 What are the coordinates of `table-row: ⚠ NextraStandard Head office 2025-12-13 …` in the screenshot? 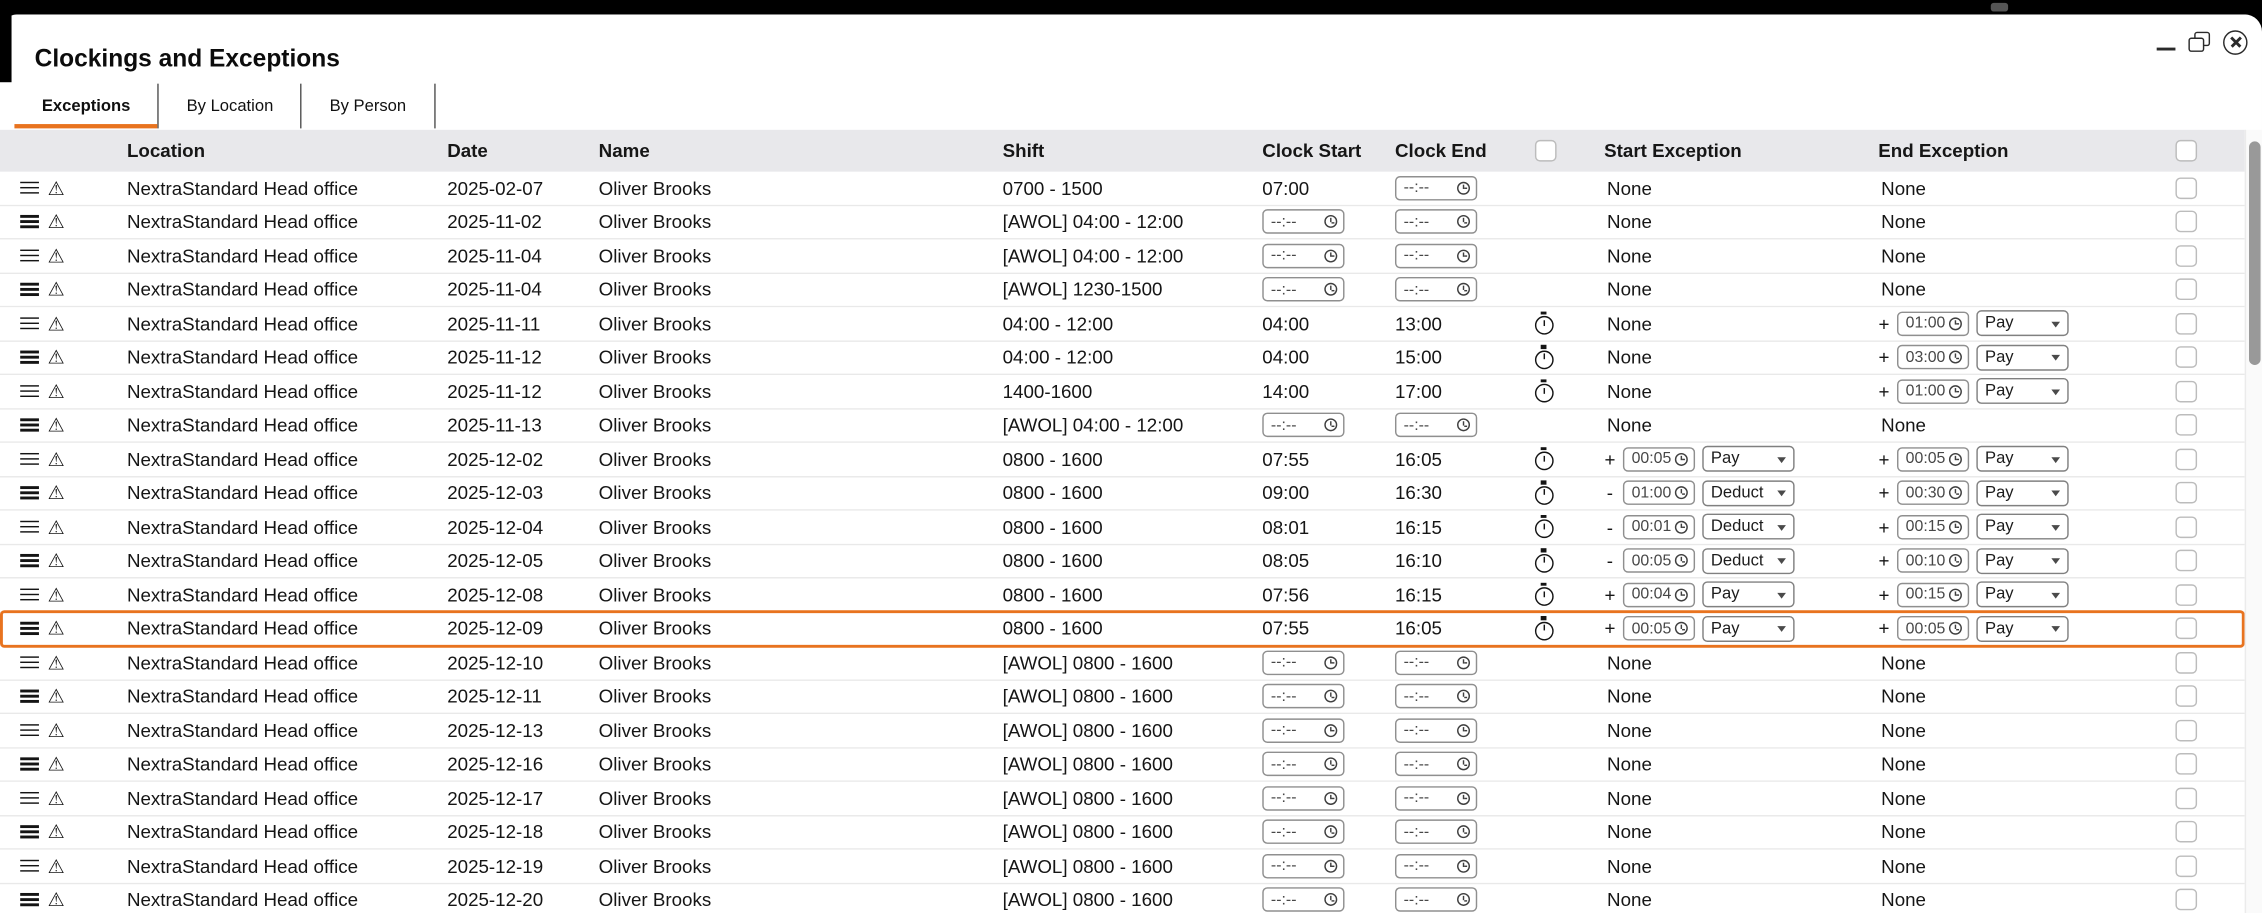 It's located at (1122, 731).